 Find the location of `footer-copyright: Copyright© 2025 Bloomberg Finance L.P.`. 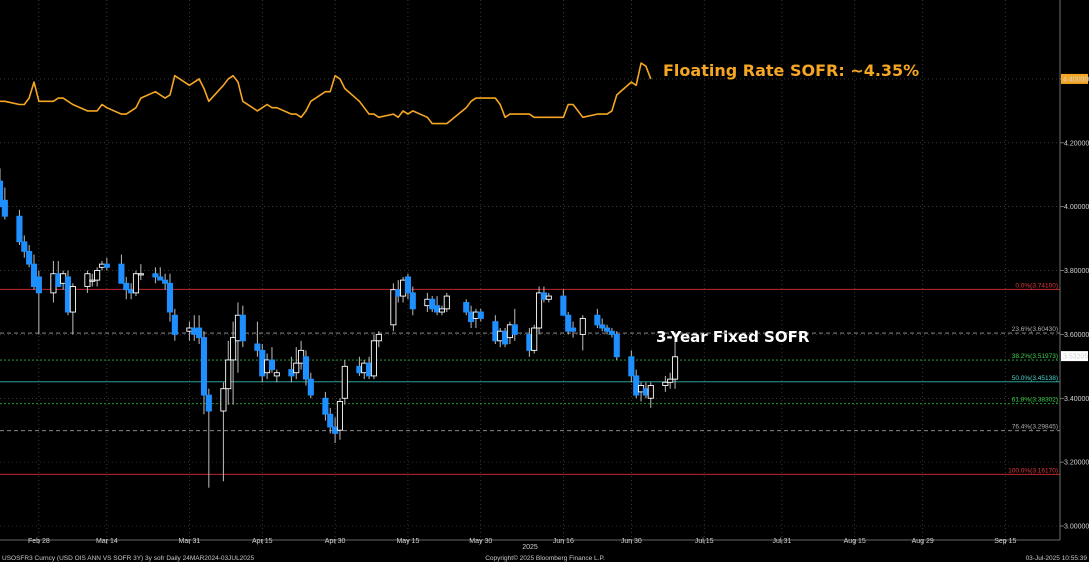

footer-copyright: Copyright© 2025 Bloomberg Finance L.P. is located at coordinates (545, 558).